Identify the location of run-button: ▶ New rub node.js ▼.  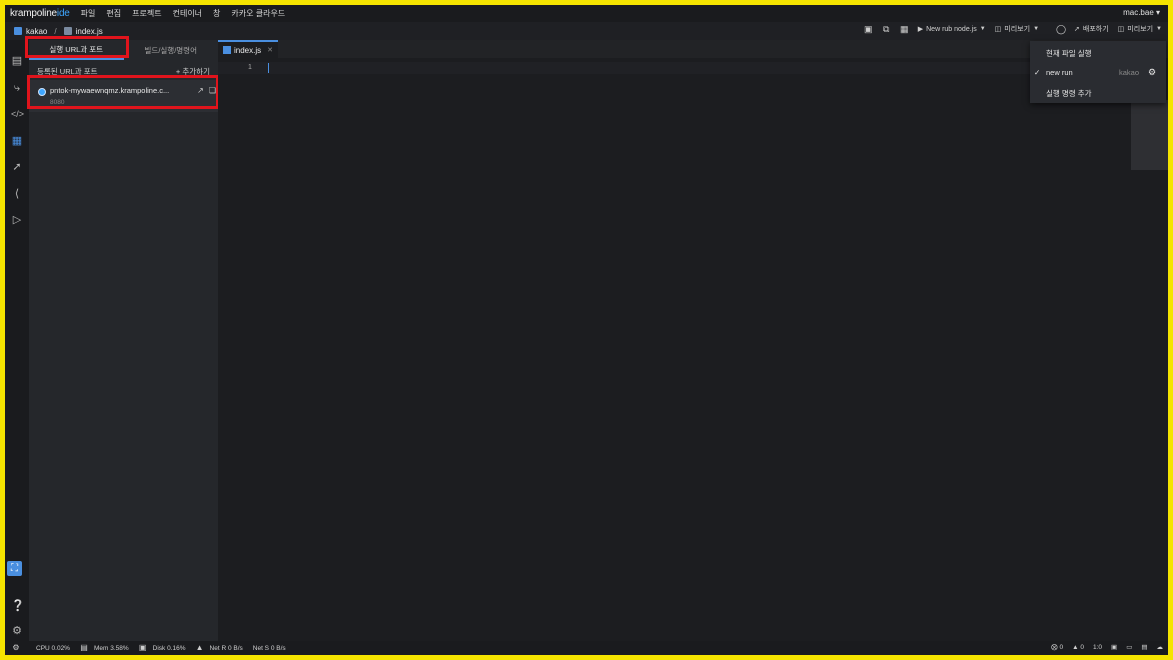
(951, 29).